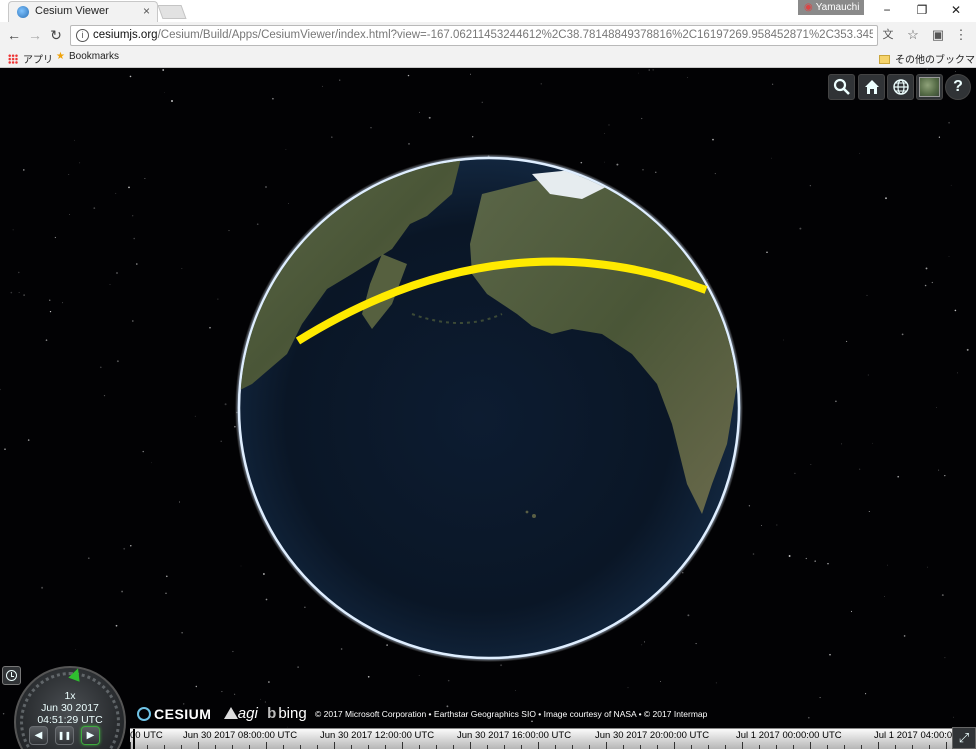 The height and width of the screenshot is (749, 976). What do you see at coordinates (913, 35) in the screenshot?
I see `bookmark-star-icon: ☆` at bounding box center [913, 35].